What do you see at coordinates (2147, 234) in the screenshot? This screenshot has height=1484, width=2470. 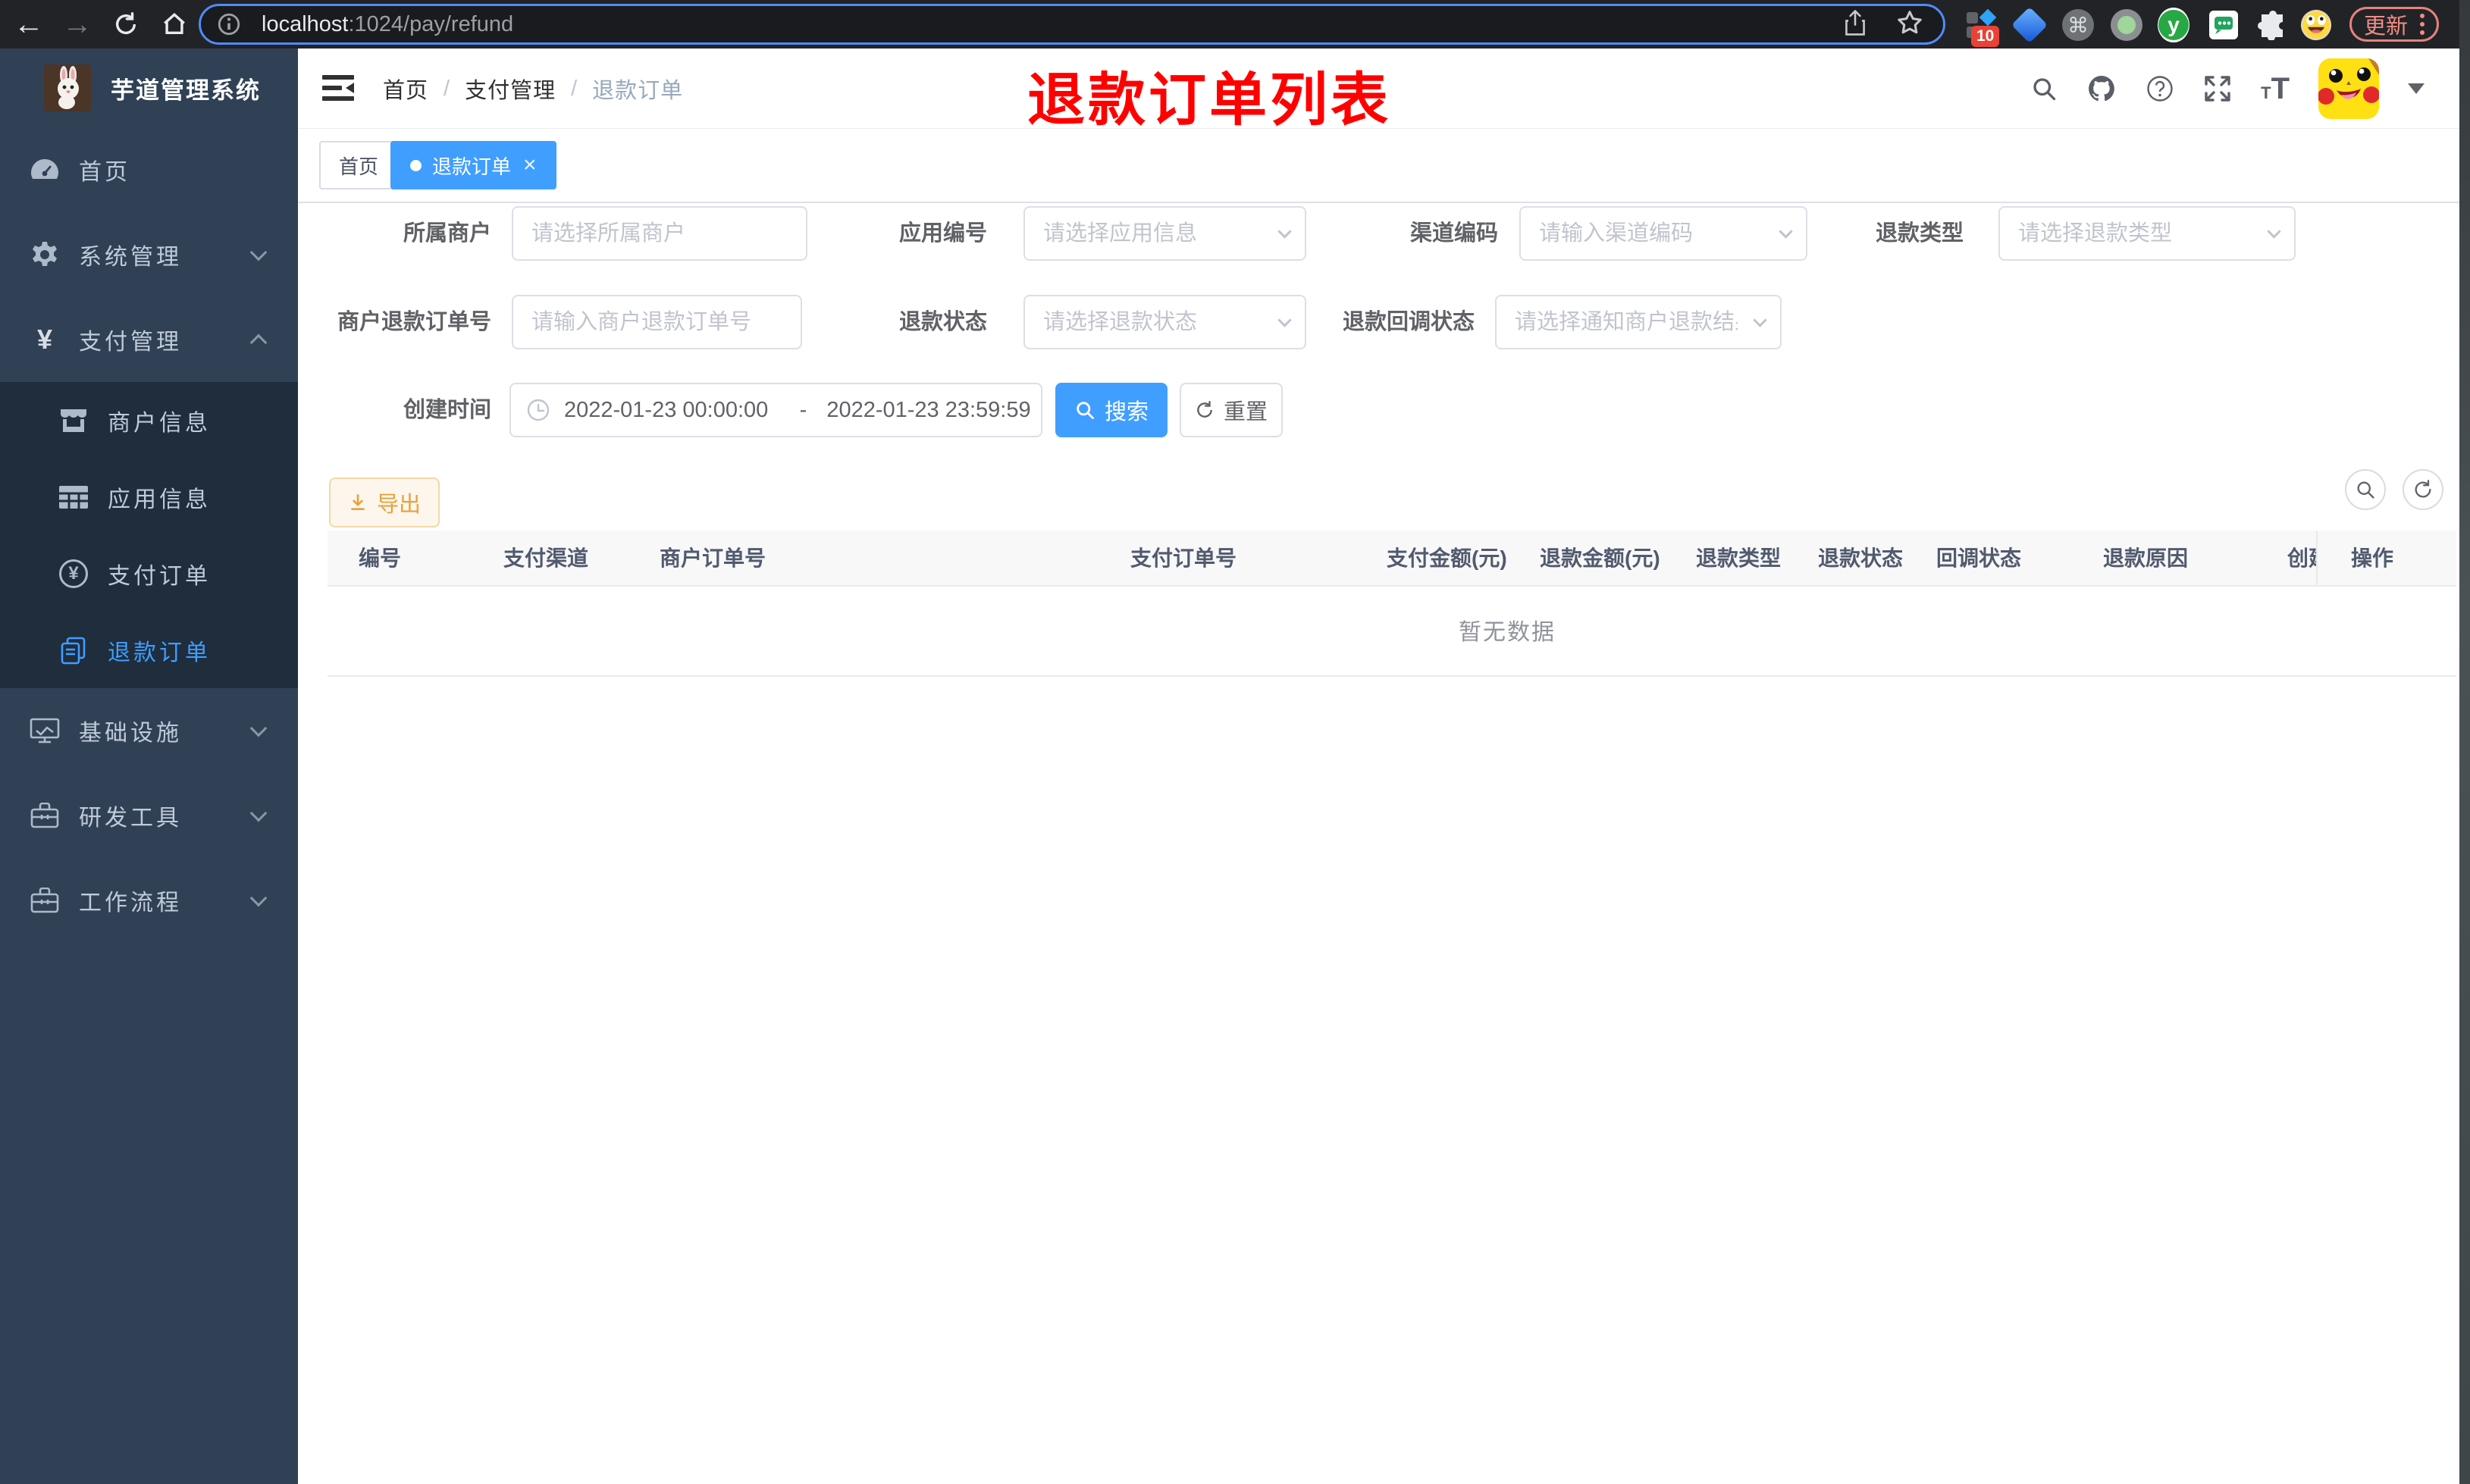 I see `refund-type-select` at bounding box center [2147, 234].